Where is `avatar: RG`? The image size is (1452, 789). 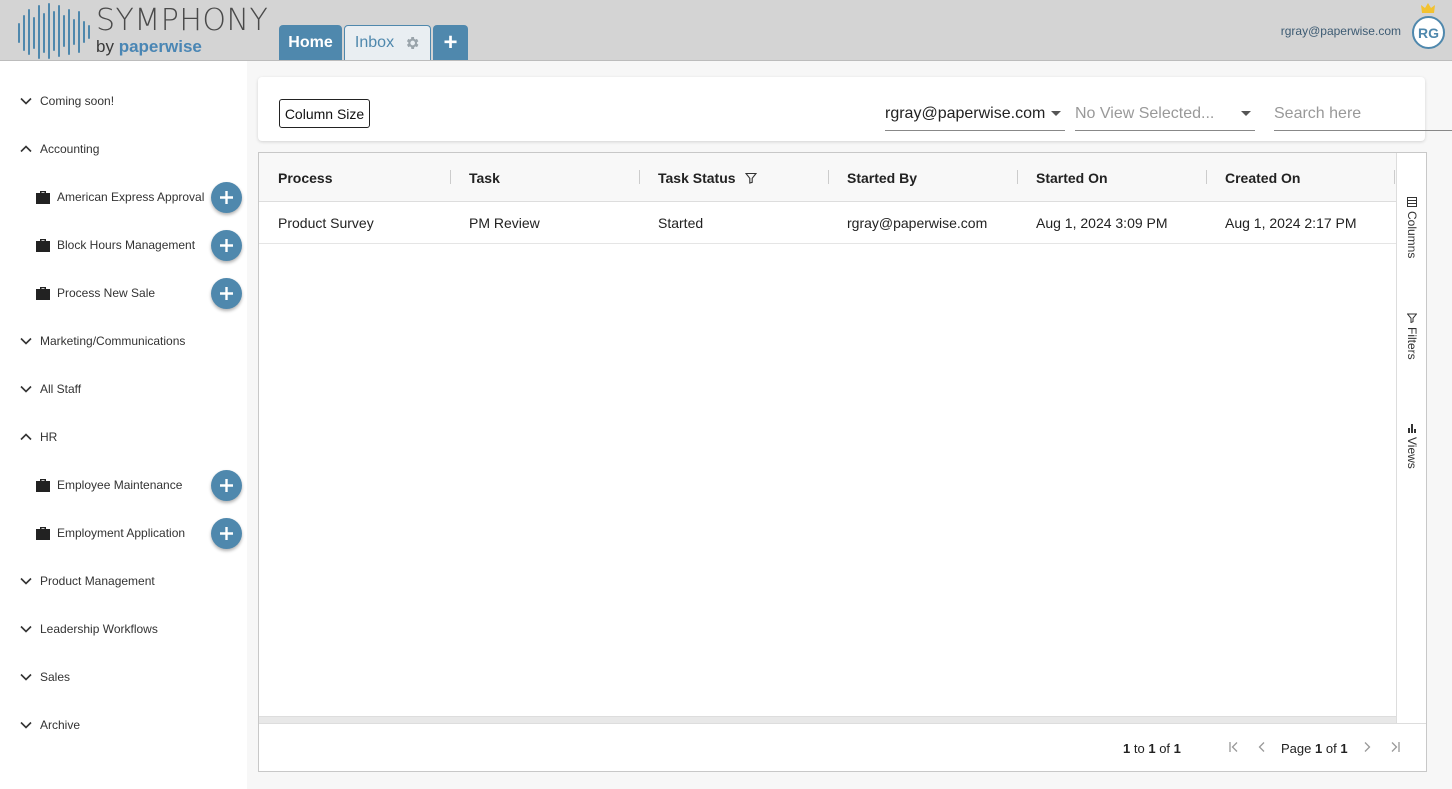
avatar: RG is located at coordinates (1428, 32).